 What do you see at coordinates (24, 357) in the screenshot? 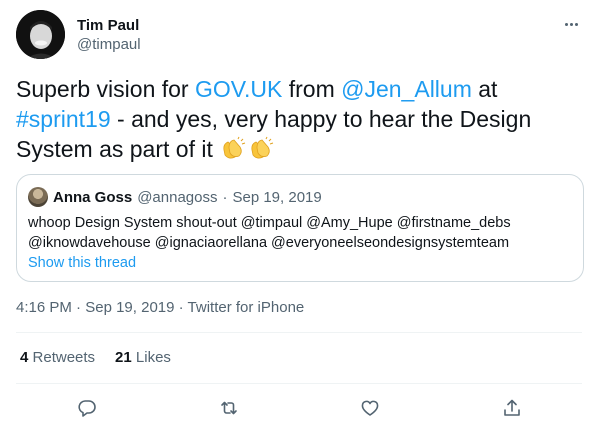
I see `retweets-count: 4` at bounding box center [24, 357].